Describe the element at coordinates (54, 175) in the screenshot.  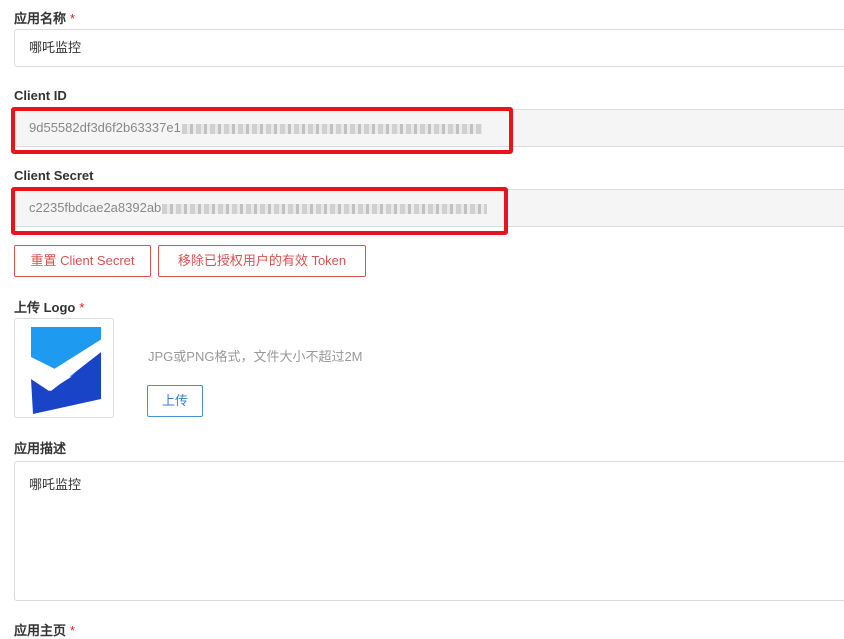
I see `client-secret-label: Client Secret` at that location.